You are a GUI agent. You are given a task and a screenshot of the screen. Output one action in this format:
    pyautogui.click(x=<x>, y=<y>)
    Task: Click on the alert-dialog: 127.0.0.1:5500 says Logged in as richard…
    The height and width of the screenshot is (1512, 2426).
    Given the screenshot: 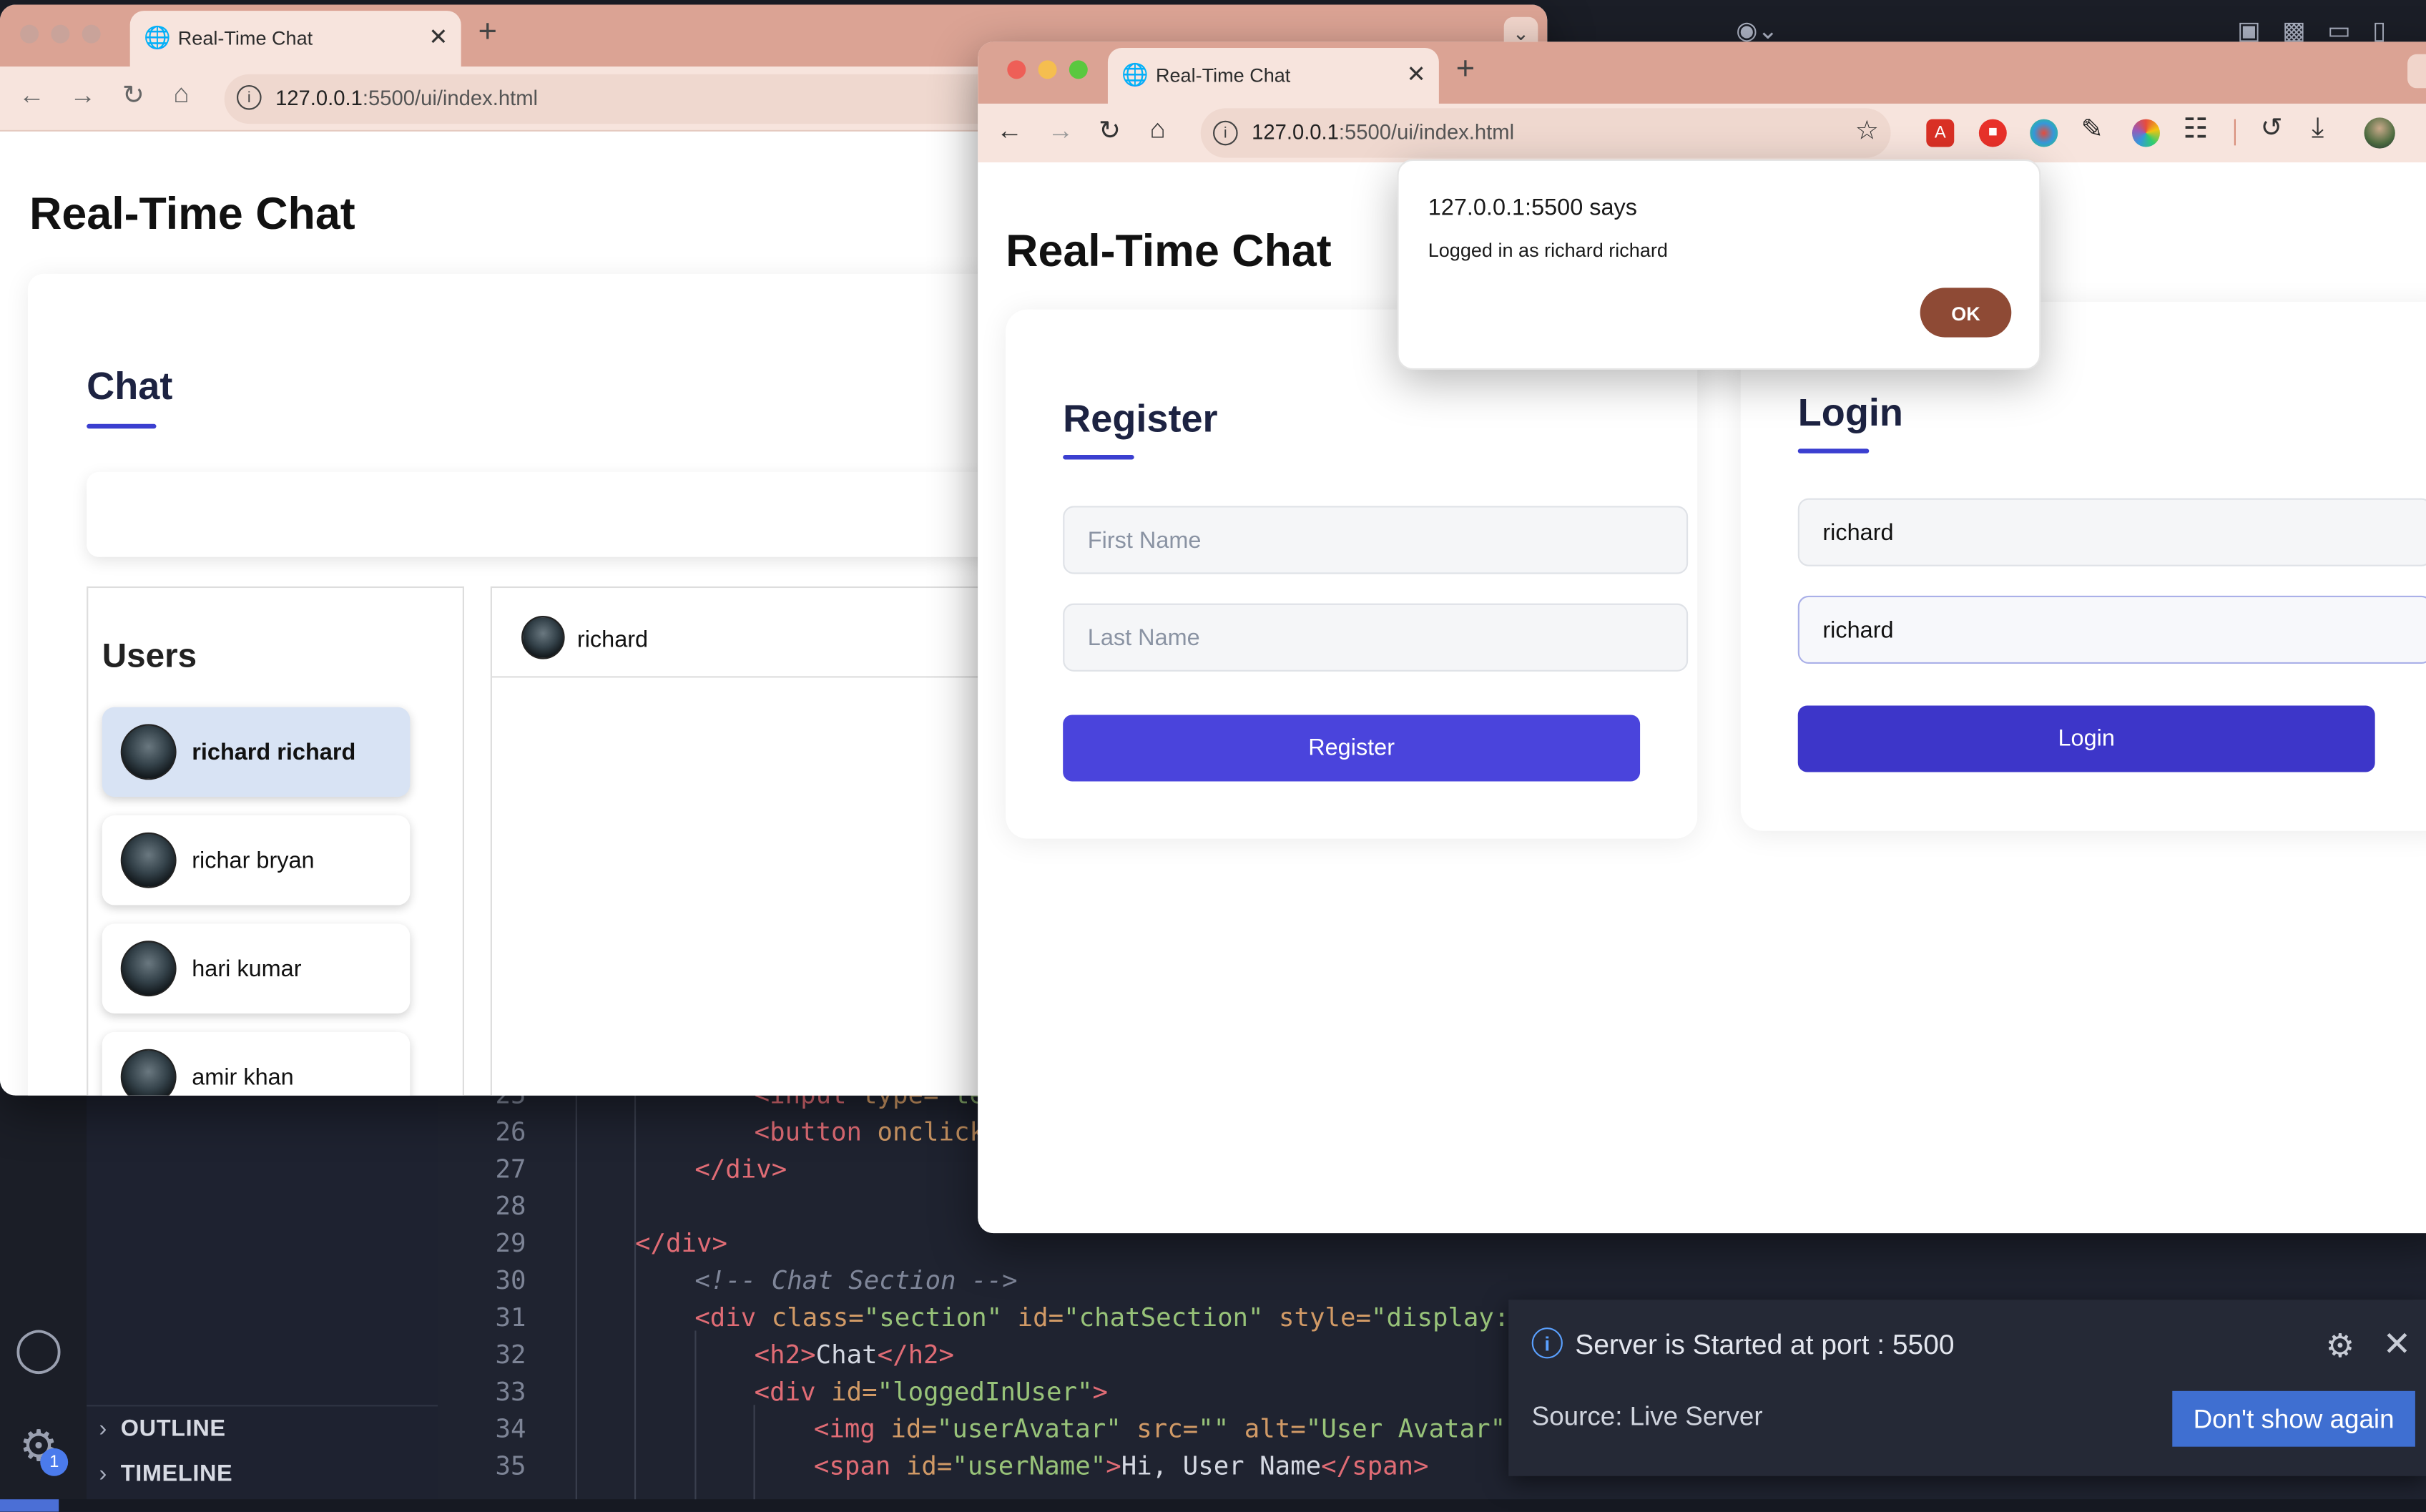 What is the action you would take?
    pyautogui.click(x=1719, y=264)
    